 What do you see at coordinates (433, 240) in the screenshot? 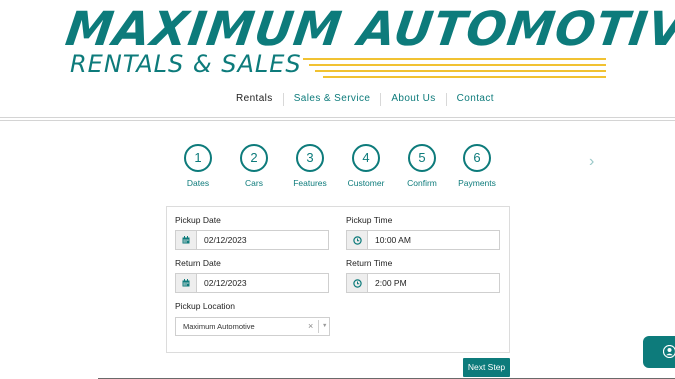
I see `pickup-time-input: 10:00 AM` at bounding box center [433, 240].